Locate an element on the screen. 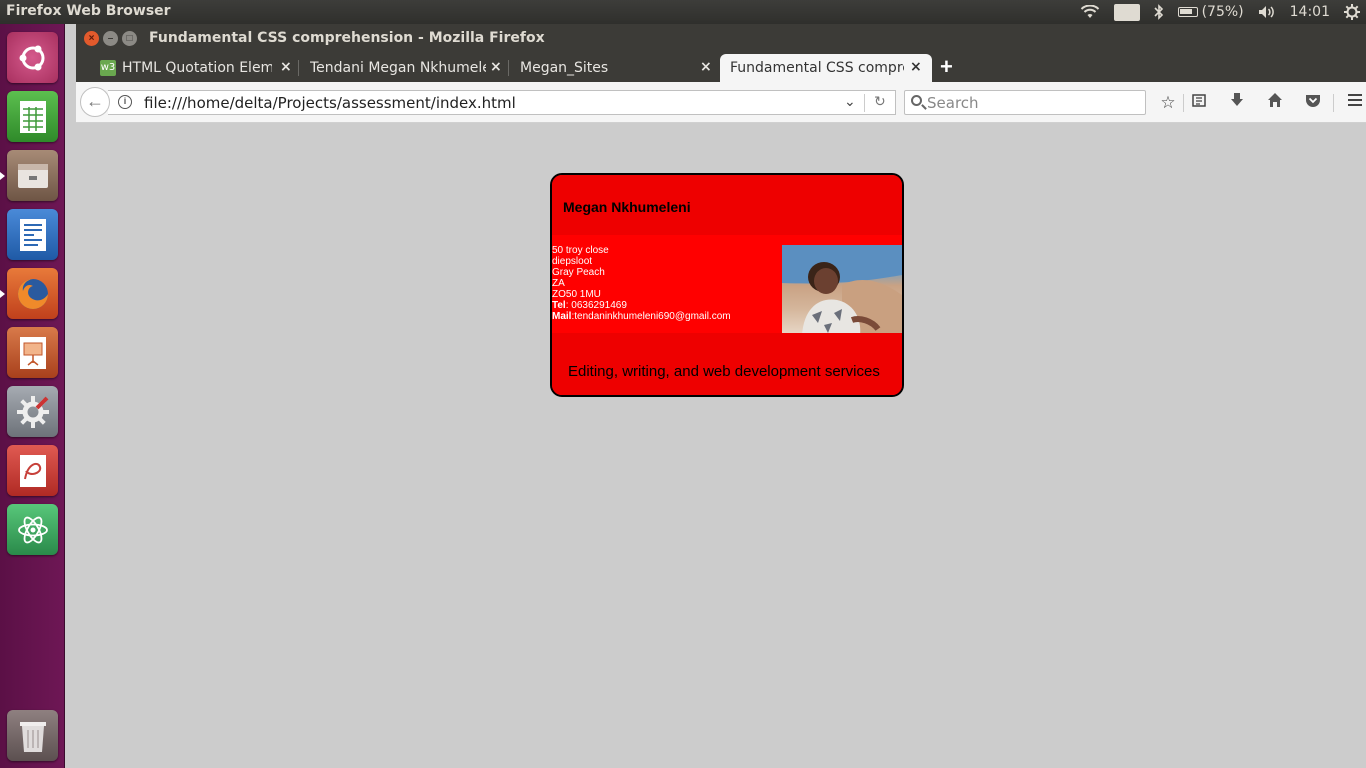 The image size is (1366, 768). address-city: Gray Peach is located at coordinates (578, 272).